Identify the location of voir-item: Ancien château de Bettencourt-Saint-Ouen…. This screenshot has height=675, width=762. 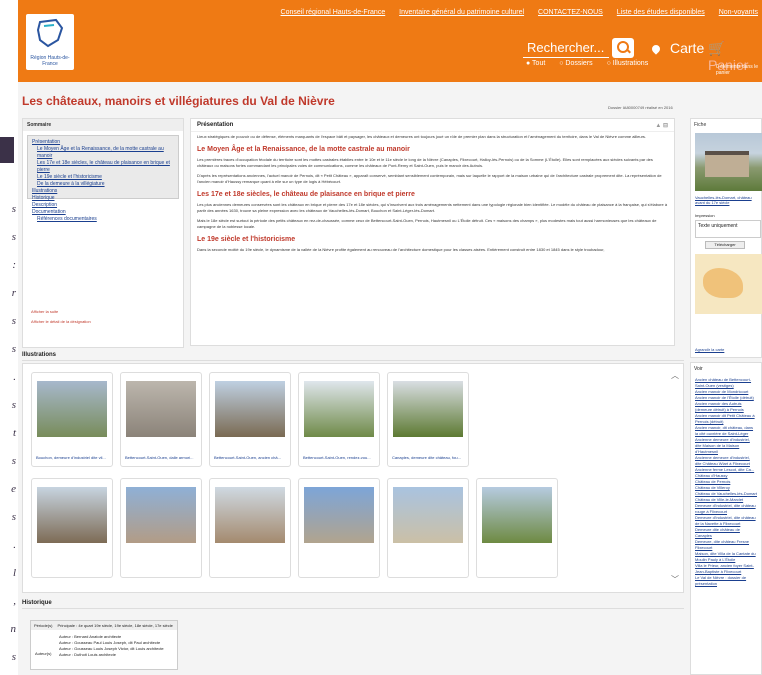
(726, 383).